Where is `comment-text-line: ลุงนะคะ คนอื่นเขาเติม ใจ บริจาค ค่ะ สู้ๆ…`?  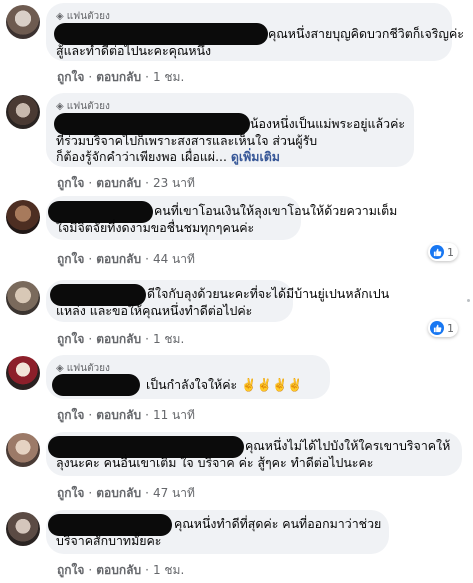 comment-text-line: ลุงนะคะ คนอื่นเขาเติม ใจ บริจาค ค่ะ สู้ๆ… is located at coordinates (215, 462).